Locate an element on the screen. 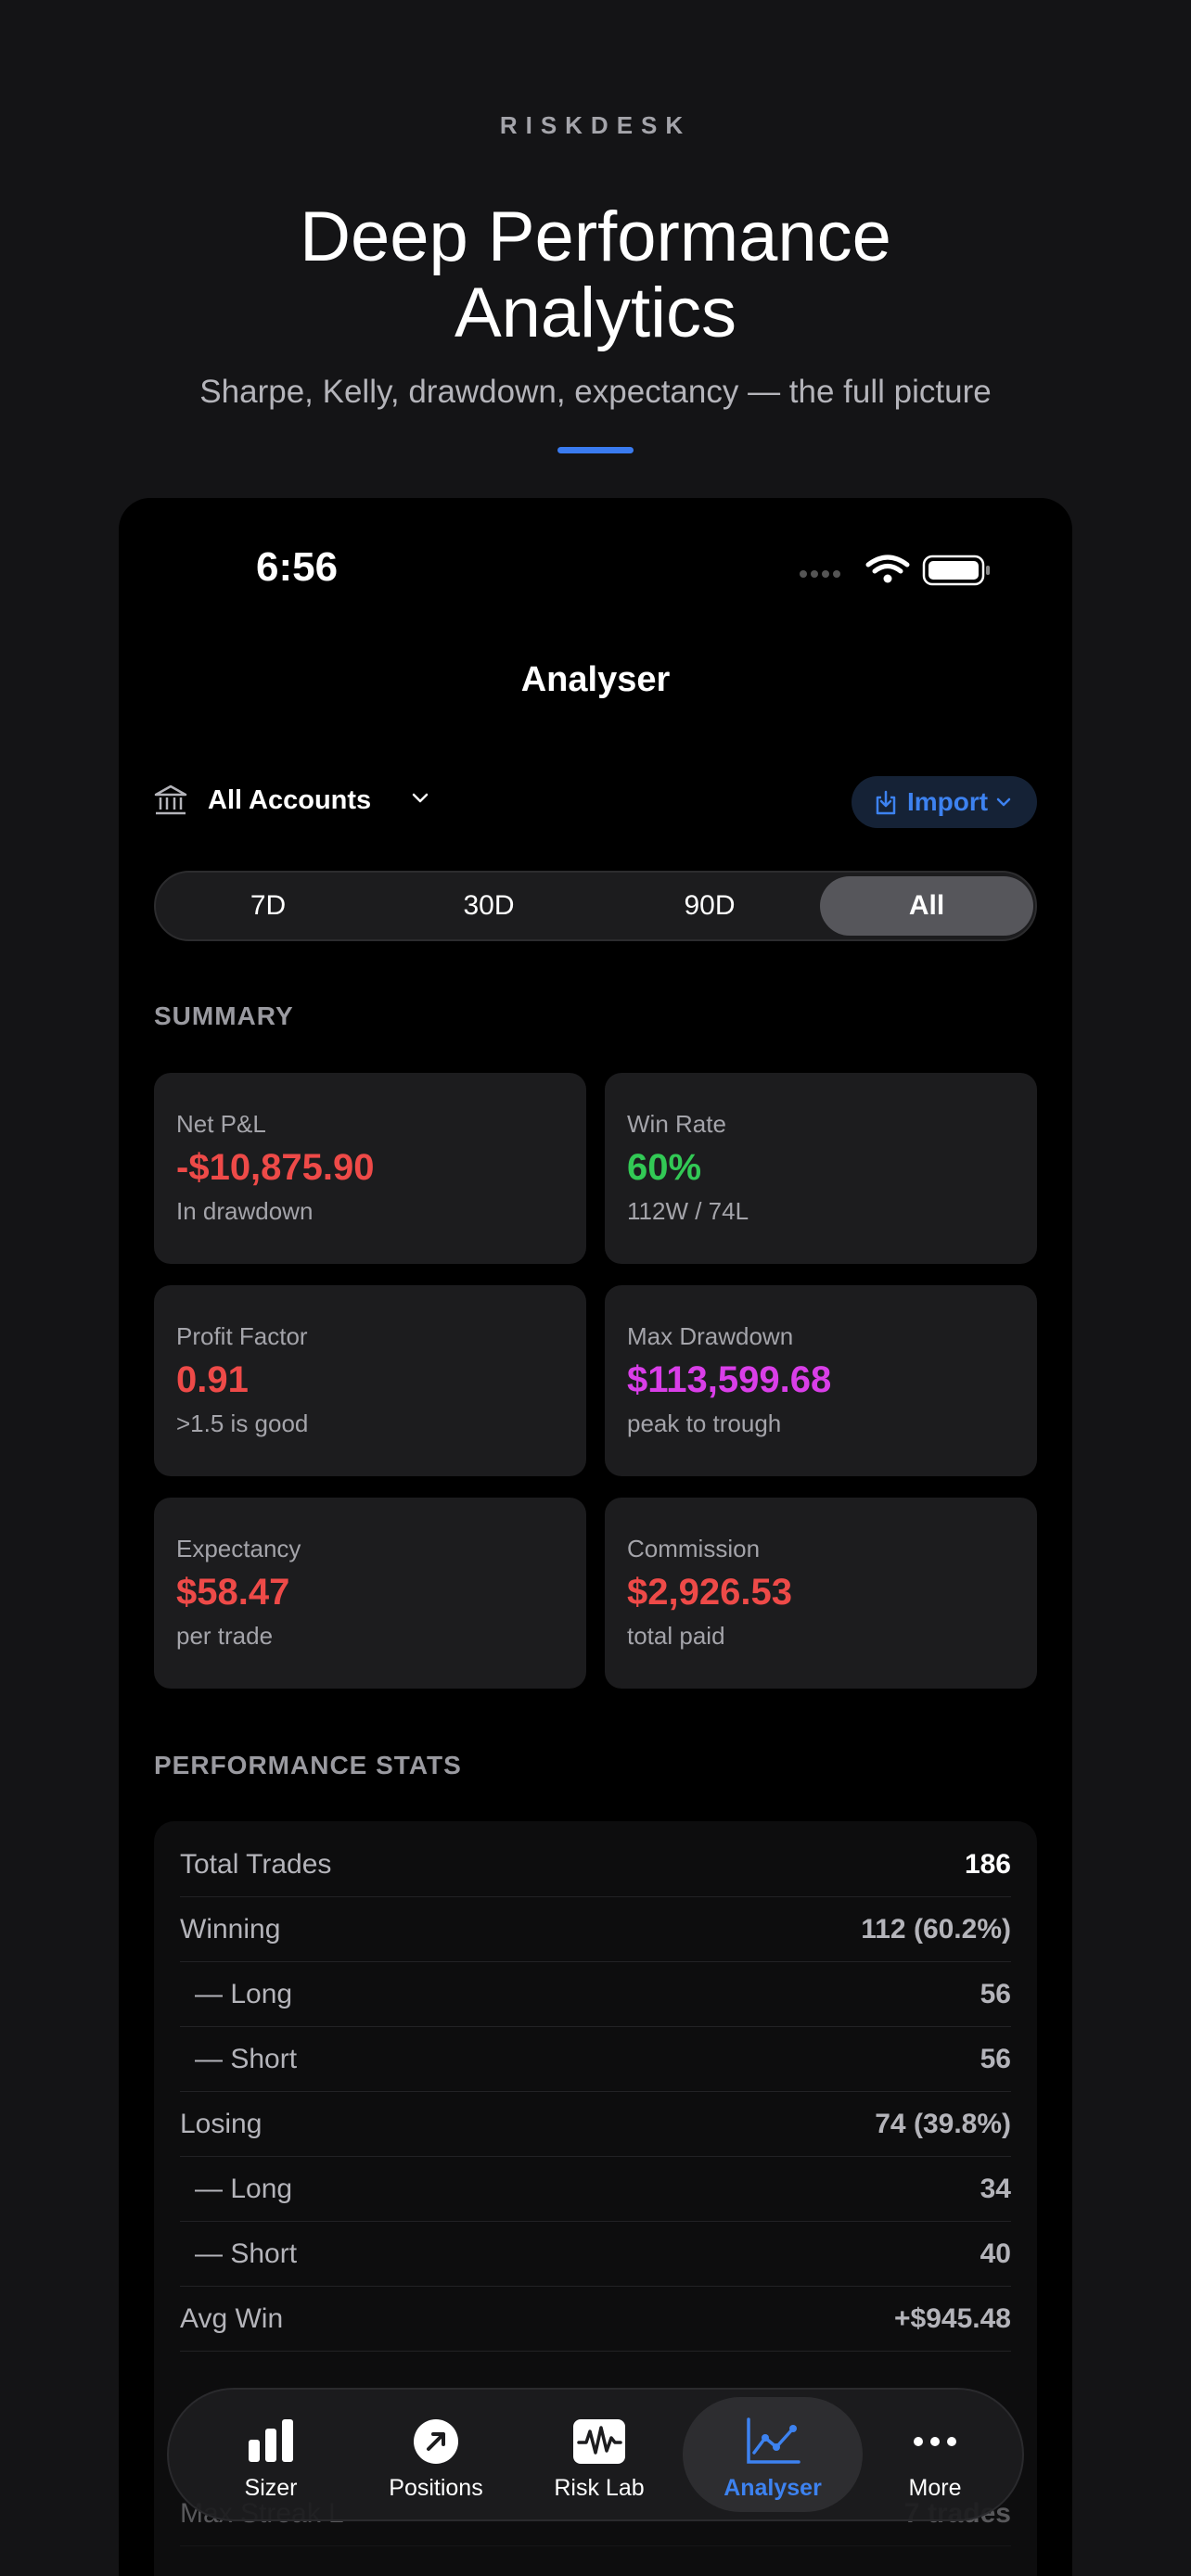 The width and height of the screenshot is (1191, 2576). import-button: Import is located at coordinates (944, 802).